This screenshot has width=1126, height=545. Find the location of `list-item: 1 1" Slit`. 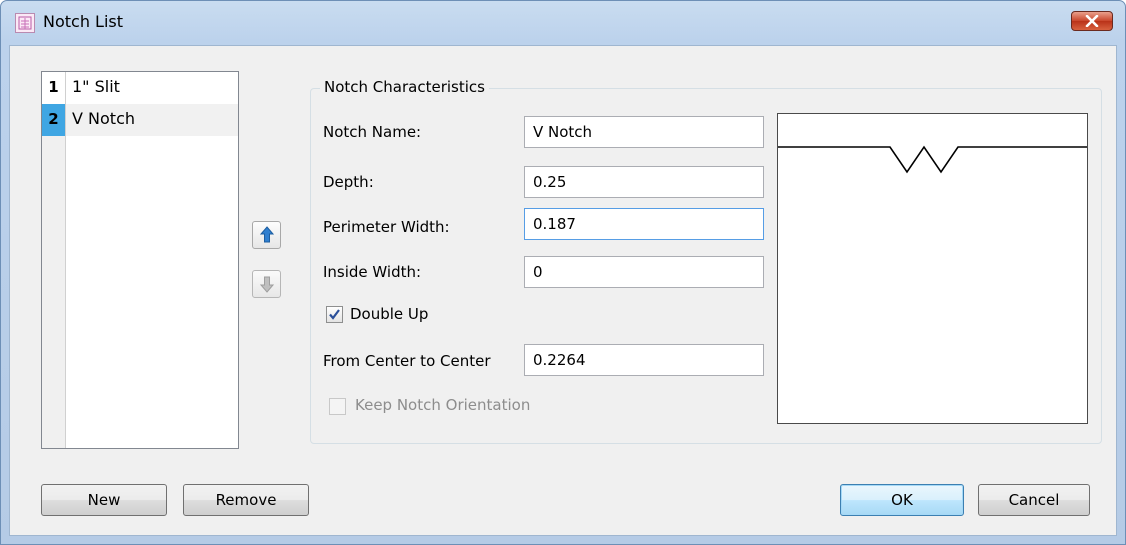

list-item: 1 1" Slit is located at coordinates (140, 88).